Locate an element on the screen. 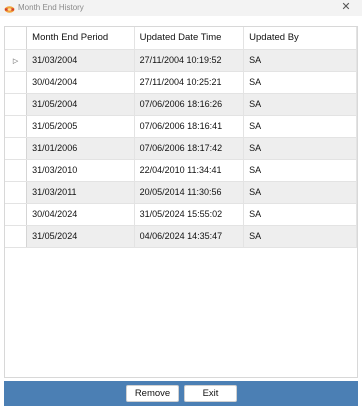  table-row: 31/05/2004 07/06/2006 18:16:26 SA is located at coordinates (181, 104).